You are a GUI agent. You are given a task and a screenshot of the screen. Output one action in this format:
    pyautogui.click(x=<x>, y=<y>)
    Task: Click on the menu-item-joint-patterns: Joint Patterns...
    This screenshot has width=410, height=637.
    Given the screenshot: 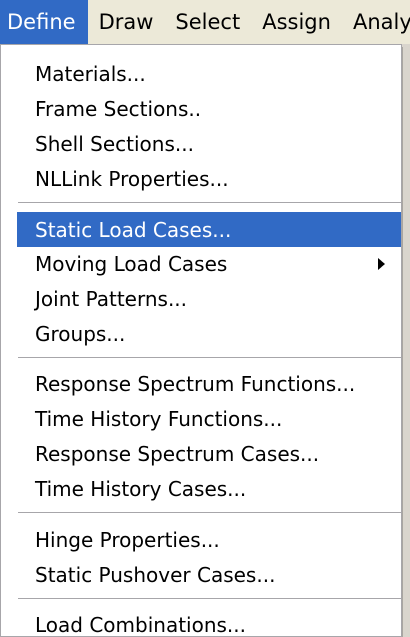 What is the action you would take?
    pyautogui.click(x=209, y=298)
    